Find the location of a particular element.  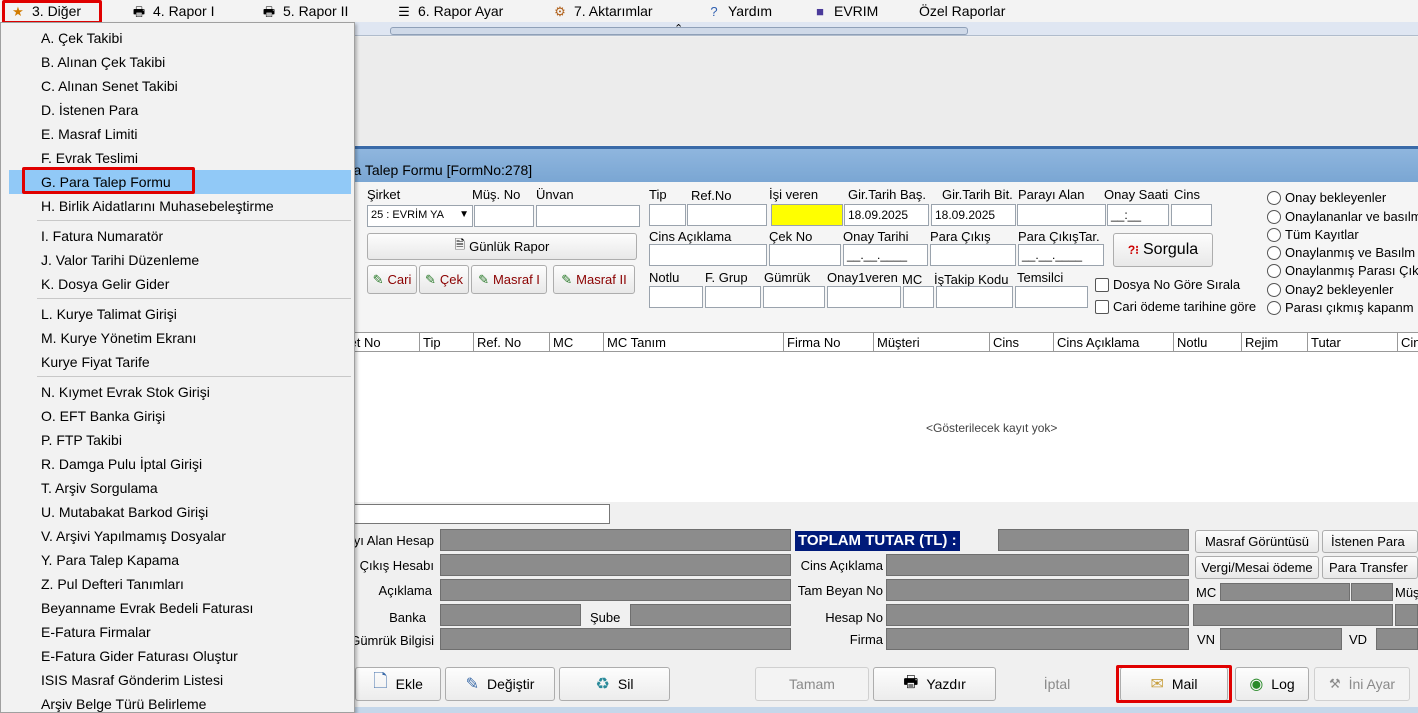

menu-item-damga-pulu: R. Damga Pulu İptal Girişi is located at coordinates (180, 464).